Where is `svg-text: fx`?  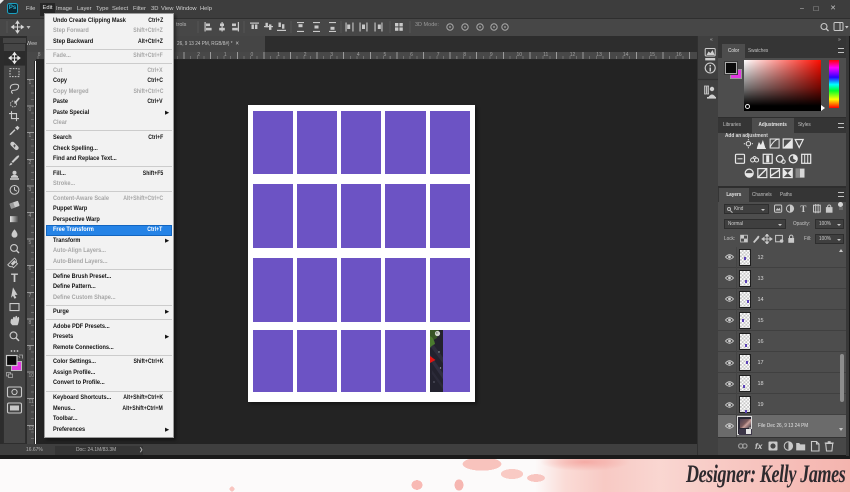 svg-text: fx is located at coordinates (759, 446).